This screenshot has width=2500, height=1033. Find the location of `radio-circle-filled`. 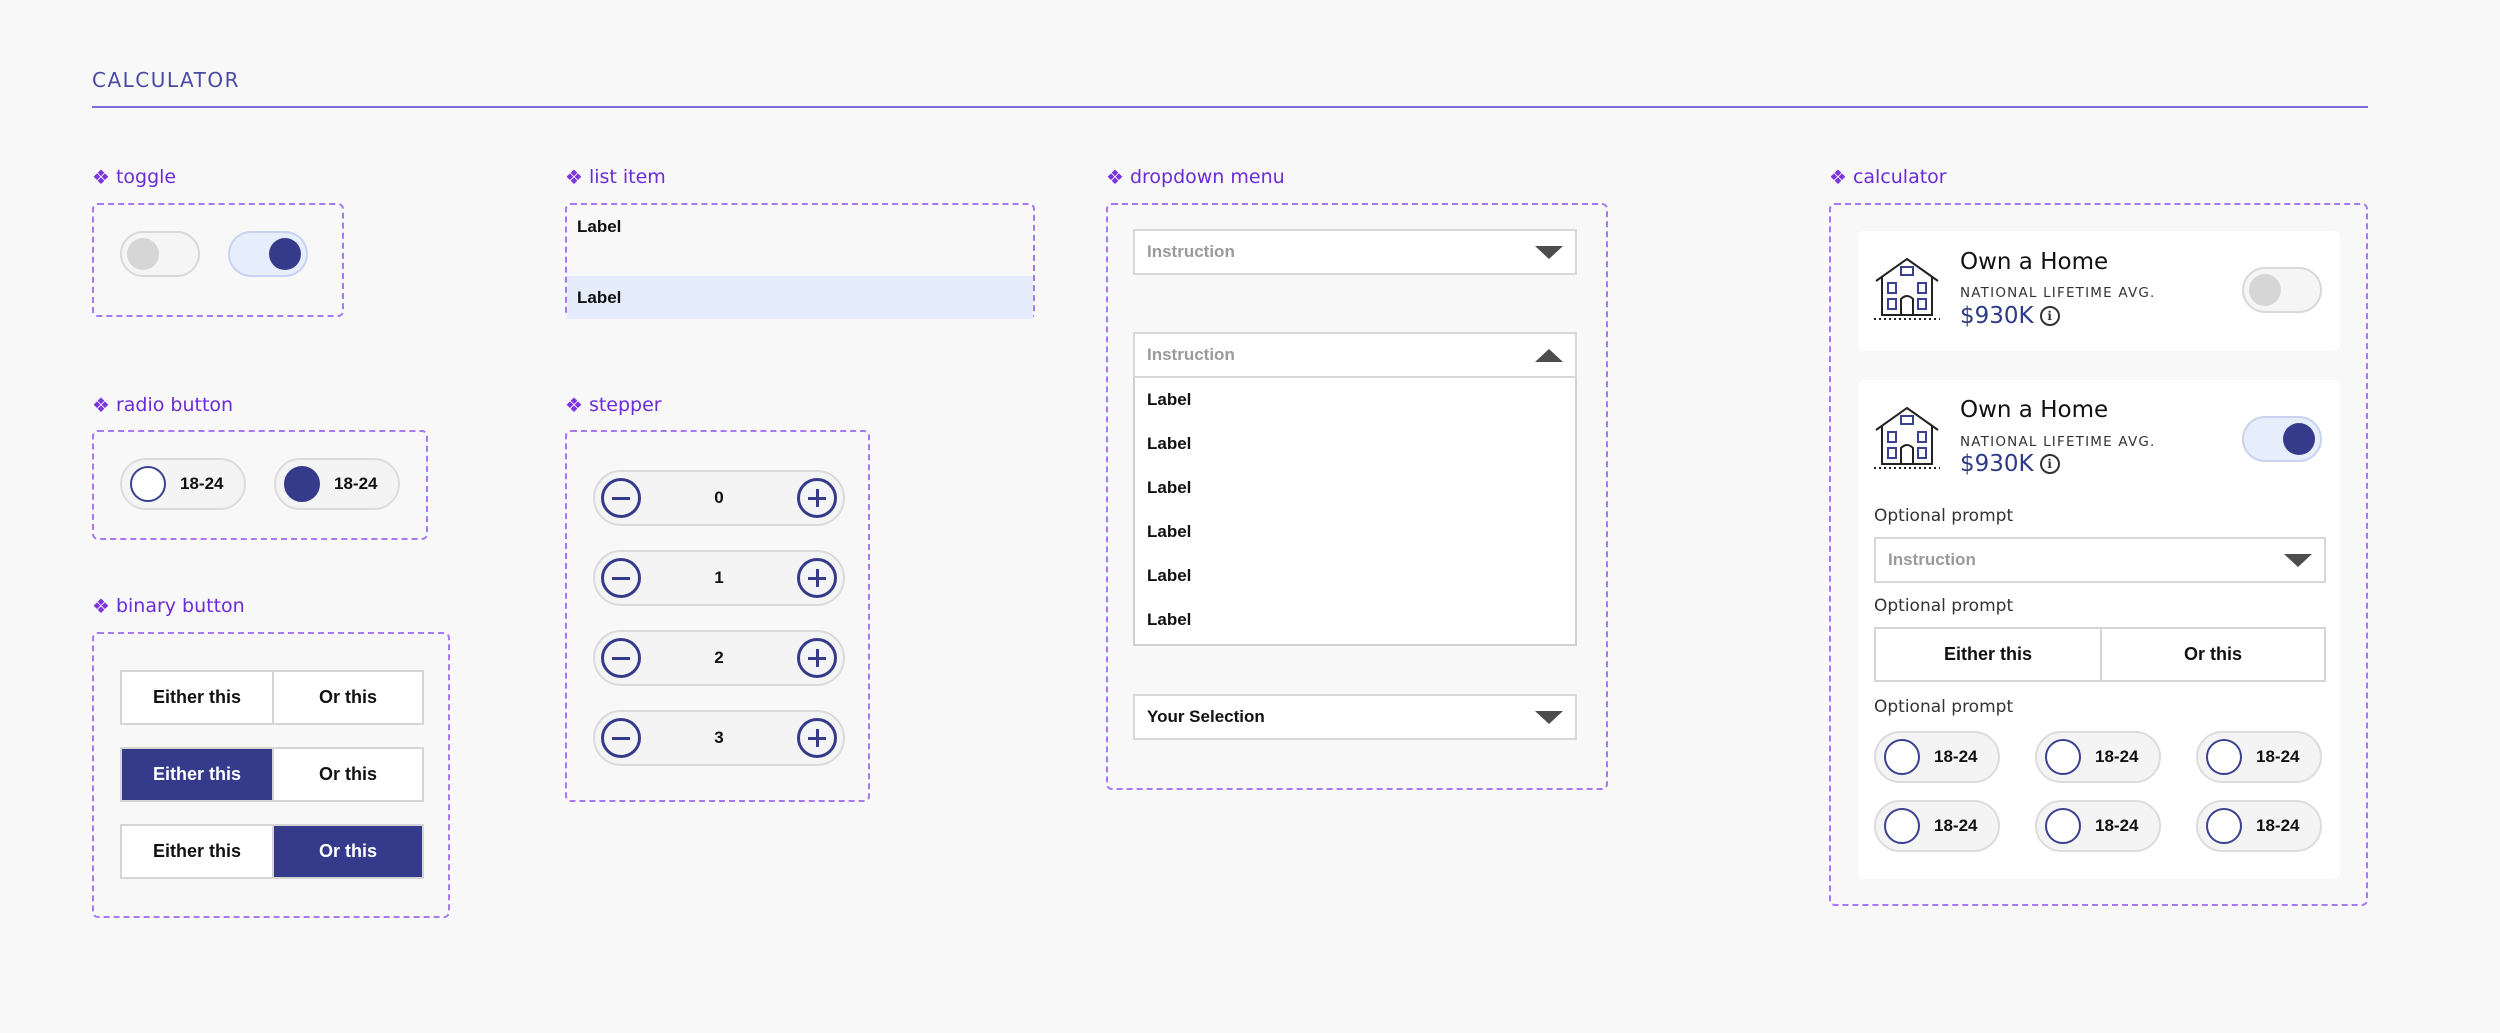

radio-circle-filled is located at coordinates (302, 484).